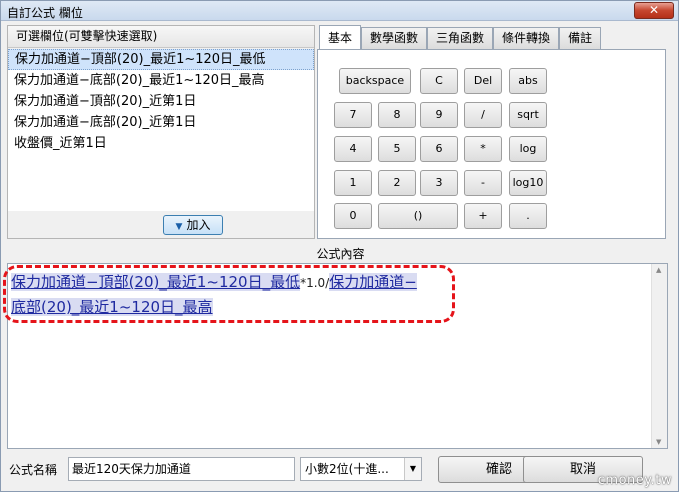 The image size is (679, 492). I want to click on tab-notes: 備註, so click(580, 38).